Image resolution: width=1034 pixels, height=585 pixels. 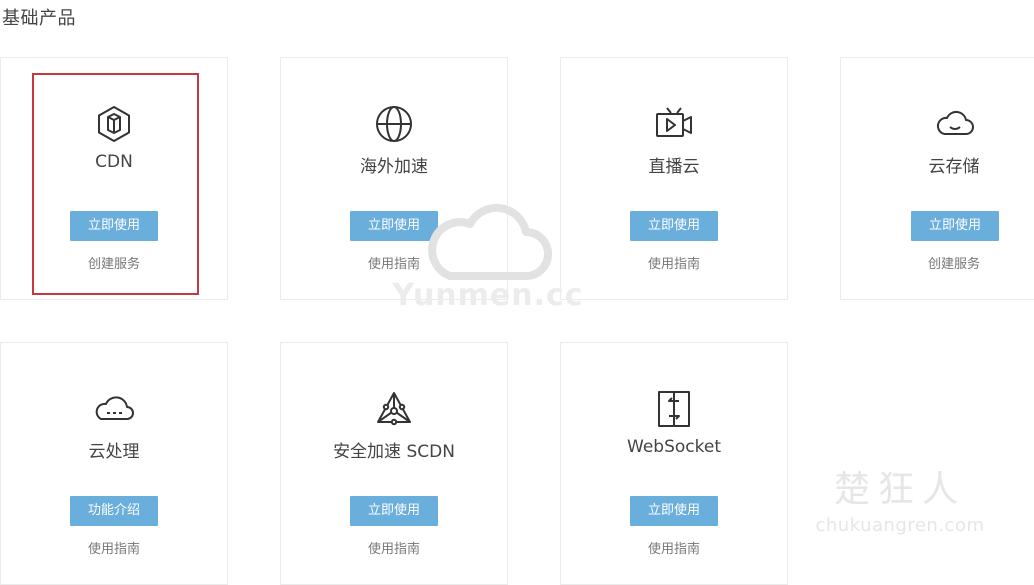 I want to click on product-card-scdn: 安全加速 SCDN 立即使用 使用指南, so click(x=394, y=463).